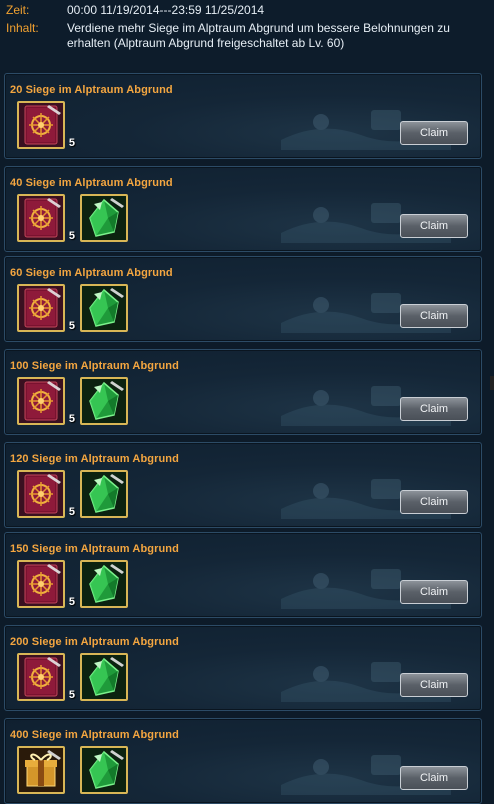 This screenshot has width=494, height=804. I want to click on reward-title: 20 Siege im Alptraum Abgrund, so click(91, 90).